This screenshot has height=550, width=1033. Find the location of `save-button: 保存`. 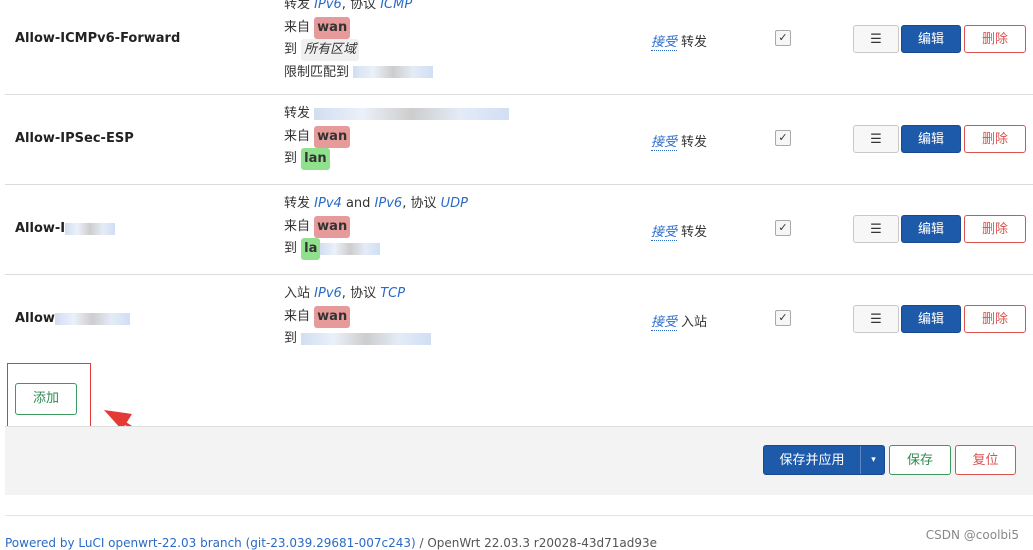

save-button: 保存 is located at coordinates (920, 460).